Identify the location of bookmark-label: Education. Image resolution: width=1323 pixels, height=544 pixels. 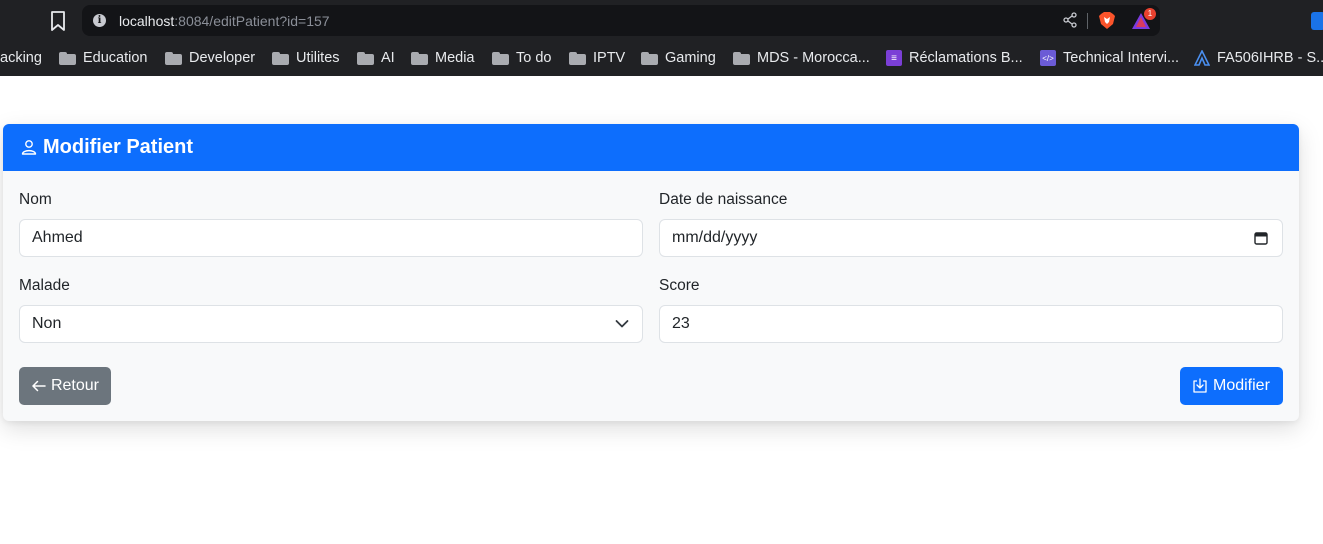
(115, 58).